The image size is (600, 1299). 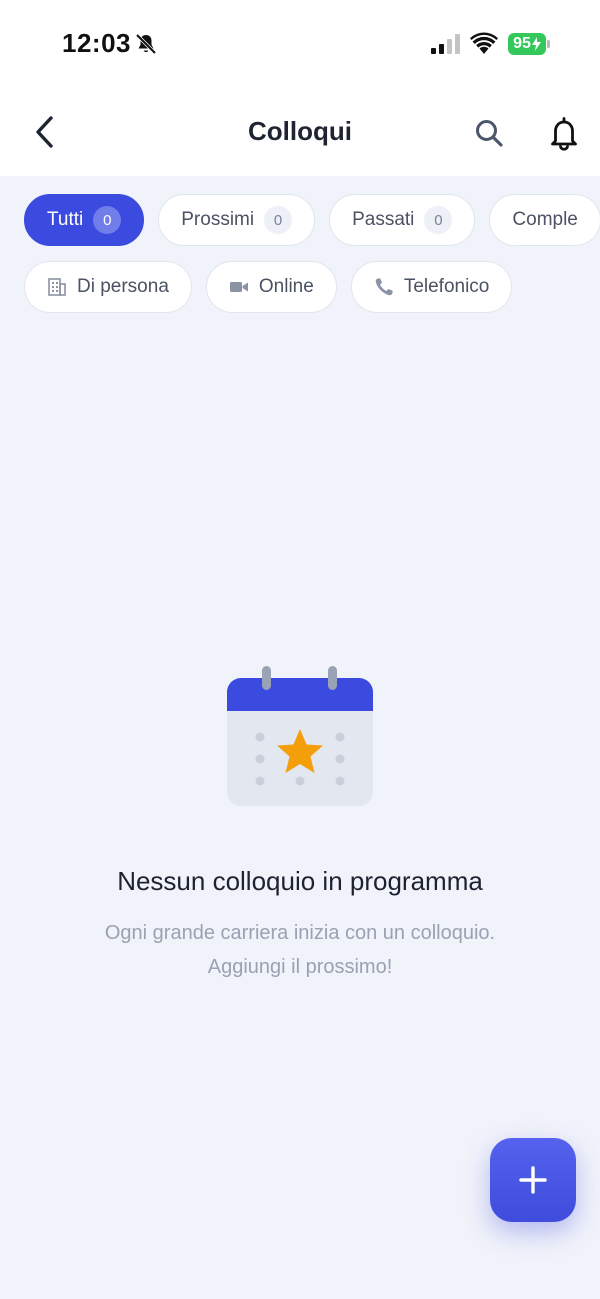 I want to click on status-time: 12:03, so click(x=96, y=43).